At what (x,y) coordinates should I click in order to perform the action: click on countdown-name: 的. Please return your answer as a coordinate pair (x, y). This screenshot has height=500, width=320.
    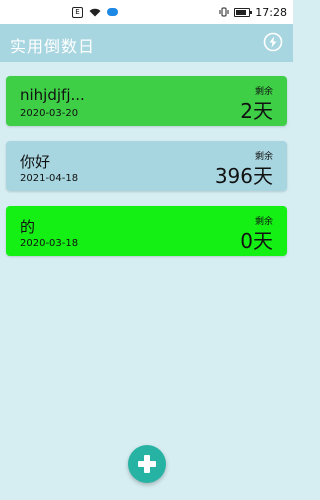
    Looking at the image, I should click on (28, 227).